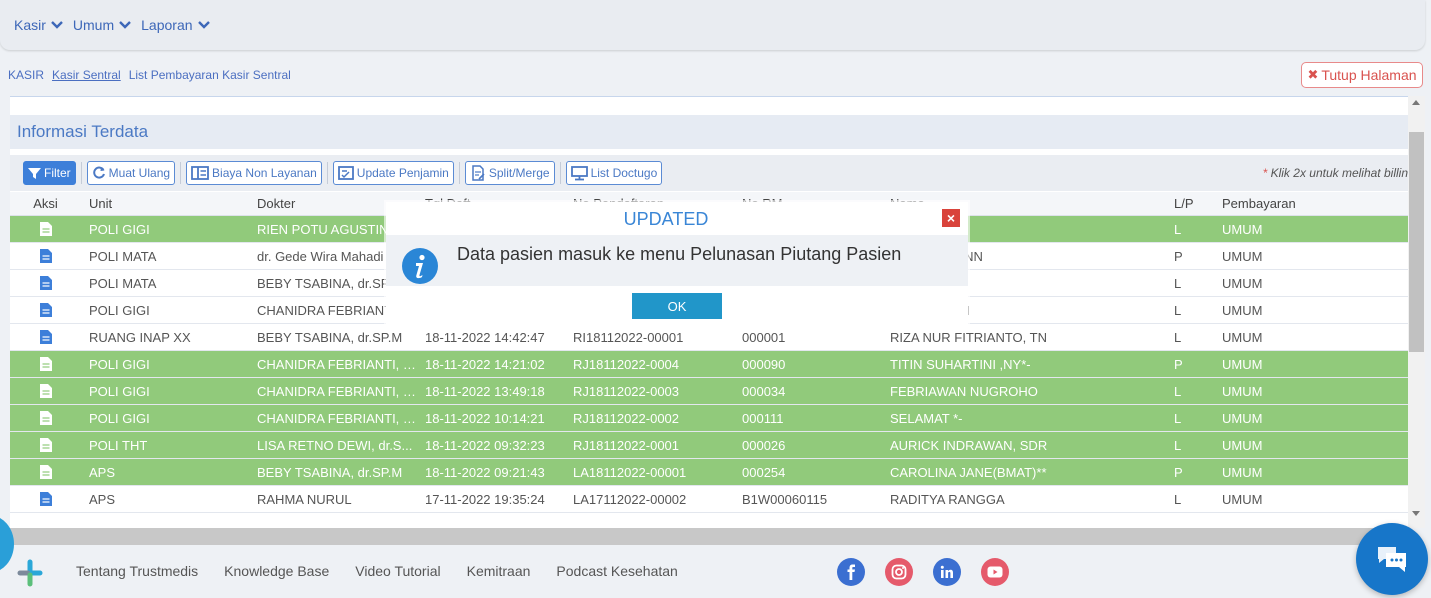  What do you see at coordinates (1369, 75) in the screenshot?
I see `close-page-label: Tutup Halaman` at bounding box center [1369, 75].